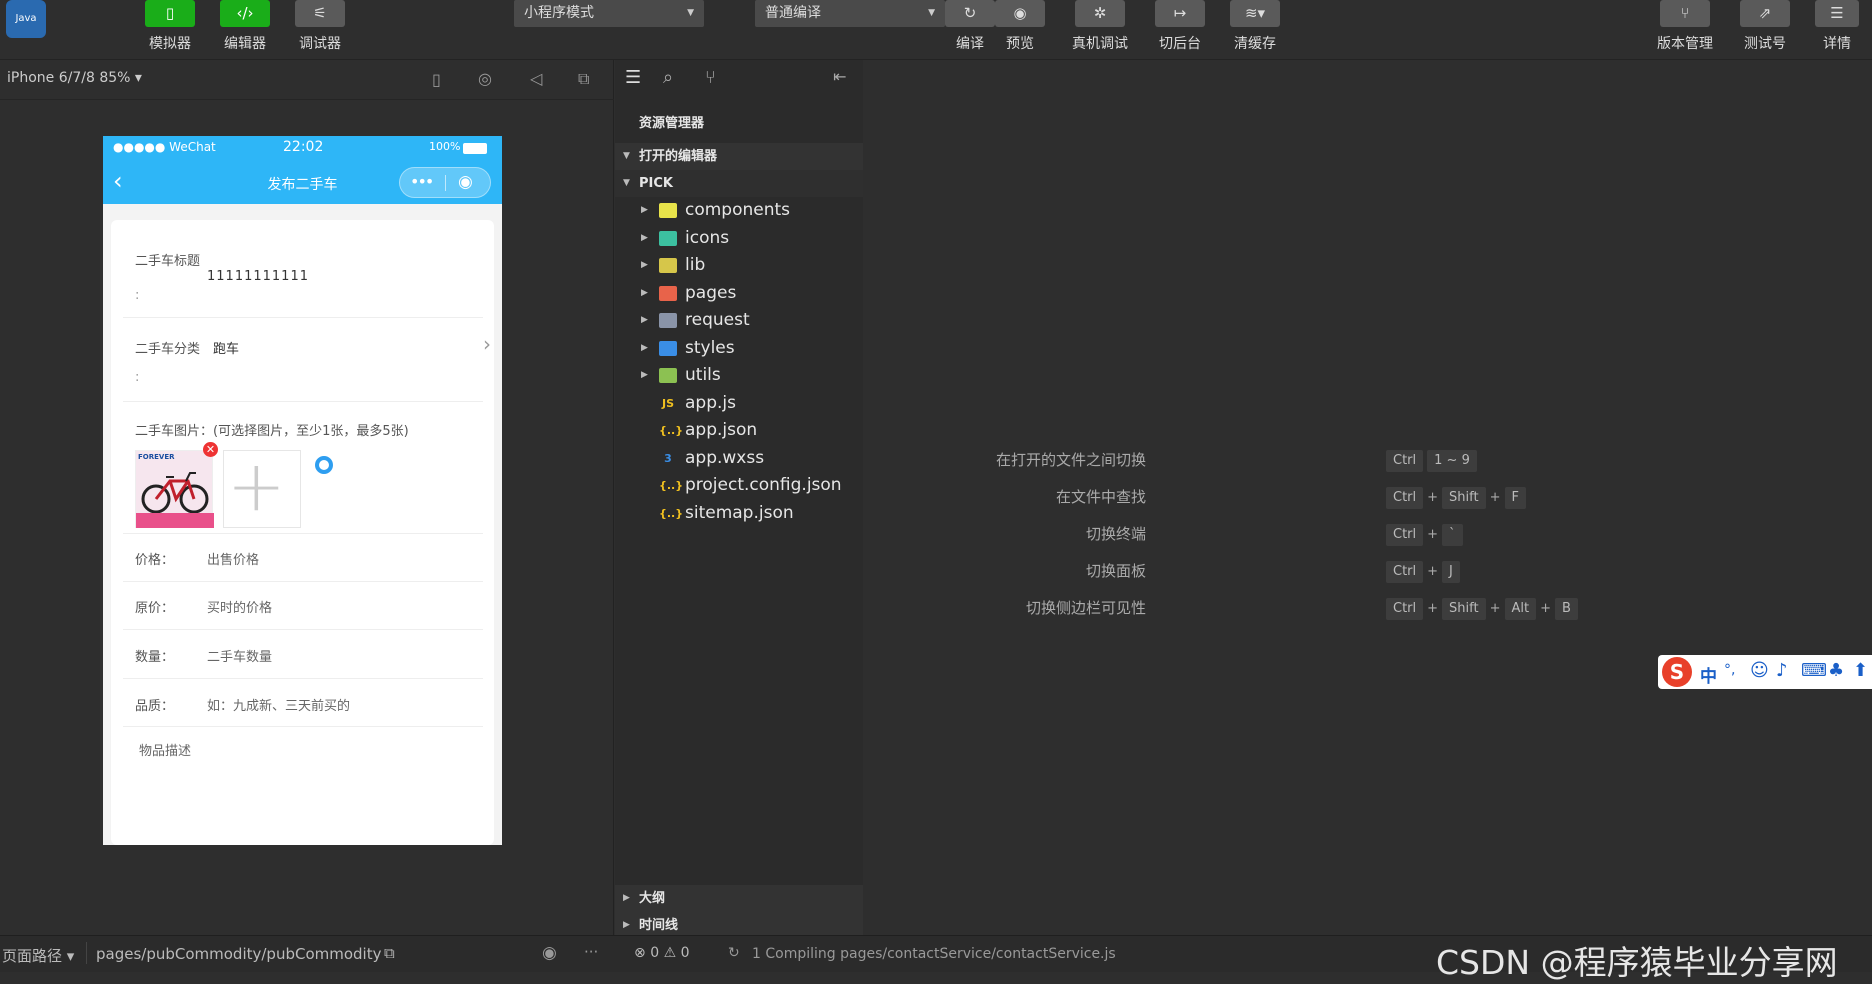 This screenshot has height=984, width=1872. What do you see at coordinates (536, 78) in the screenshot?
I see `volume-icon: ◁` at bounding box center [536, 78].